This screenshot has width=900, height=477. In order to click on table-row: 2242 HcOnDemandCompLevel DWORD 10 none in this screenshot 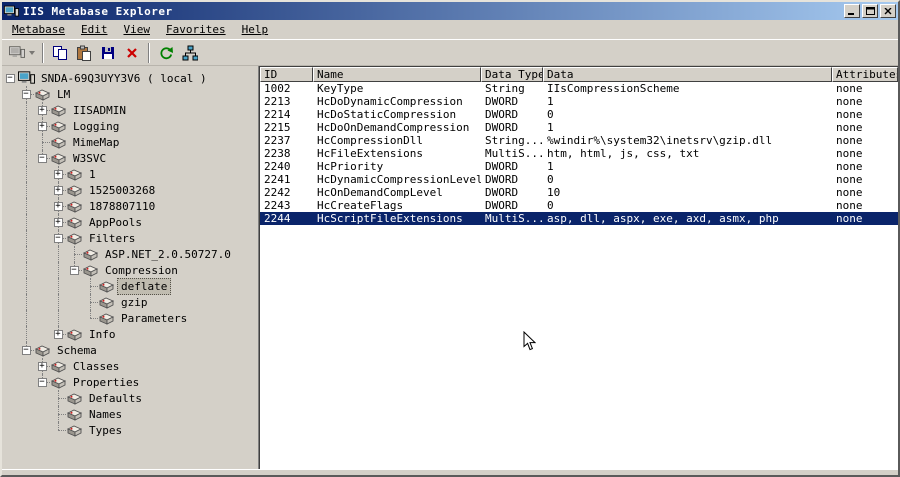, I will do `click(579, 192)`.